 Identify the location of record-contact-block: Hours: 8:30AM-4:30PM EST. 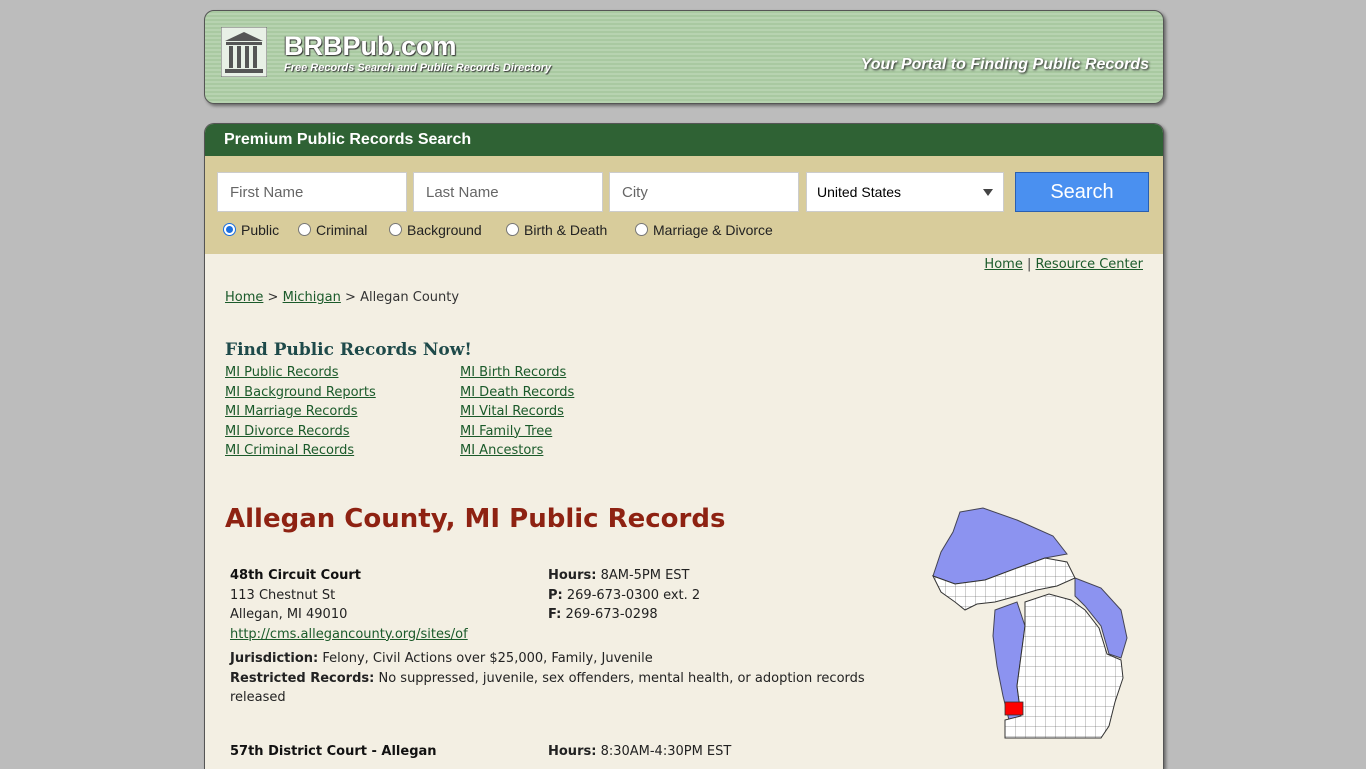
(640, 751).